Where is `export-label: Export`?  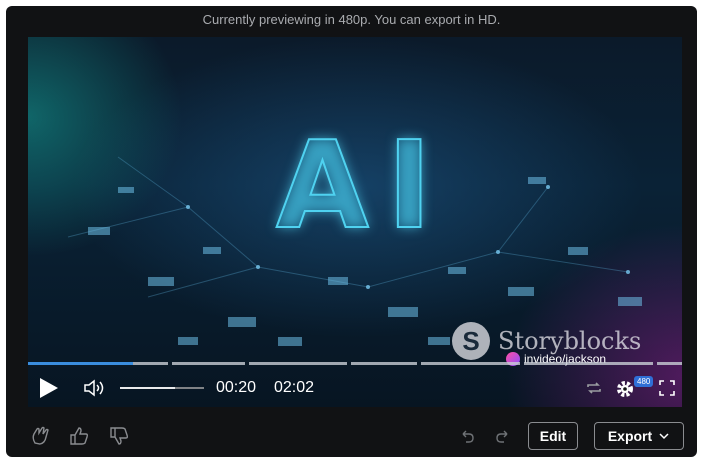
export-label: Export is located at coordinates (630, 436).